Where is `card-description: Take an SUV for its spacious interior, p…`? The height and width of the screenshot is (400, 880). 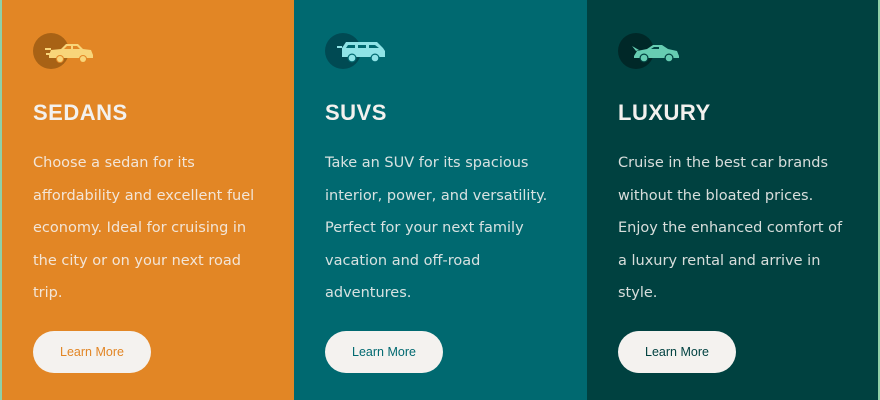 card-description: Take an SUV for its spacious interior, p… is located at coordinates (436, 228).